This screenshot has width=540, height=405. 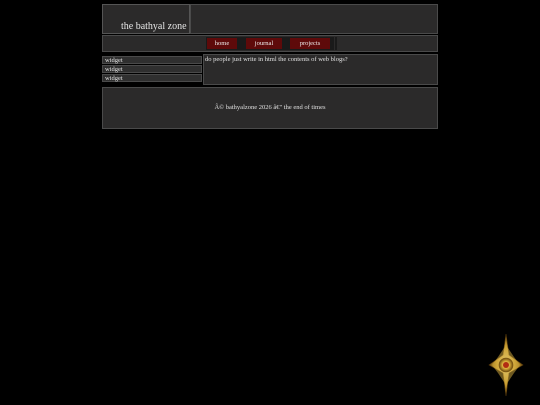 I want to click on golden-sun-icon, so click(x=506, y=365).